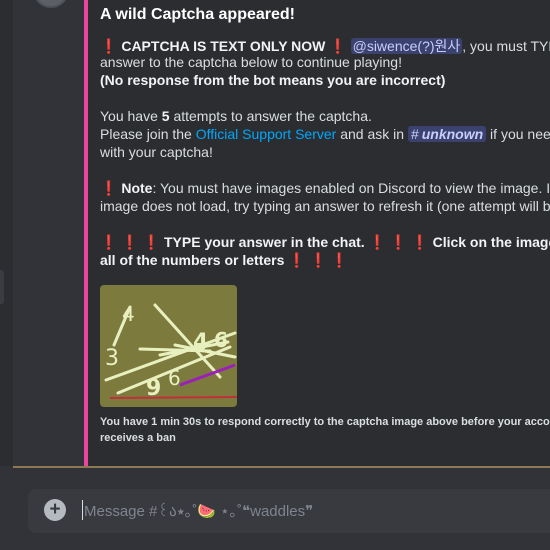  I want to click on numbers-instruction: all of the numbers or letters, so click(192, 260).